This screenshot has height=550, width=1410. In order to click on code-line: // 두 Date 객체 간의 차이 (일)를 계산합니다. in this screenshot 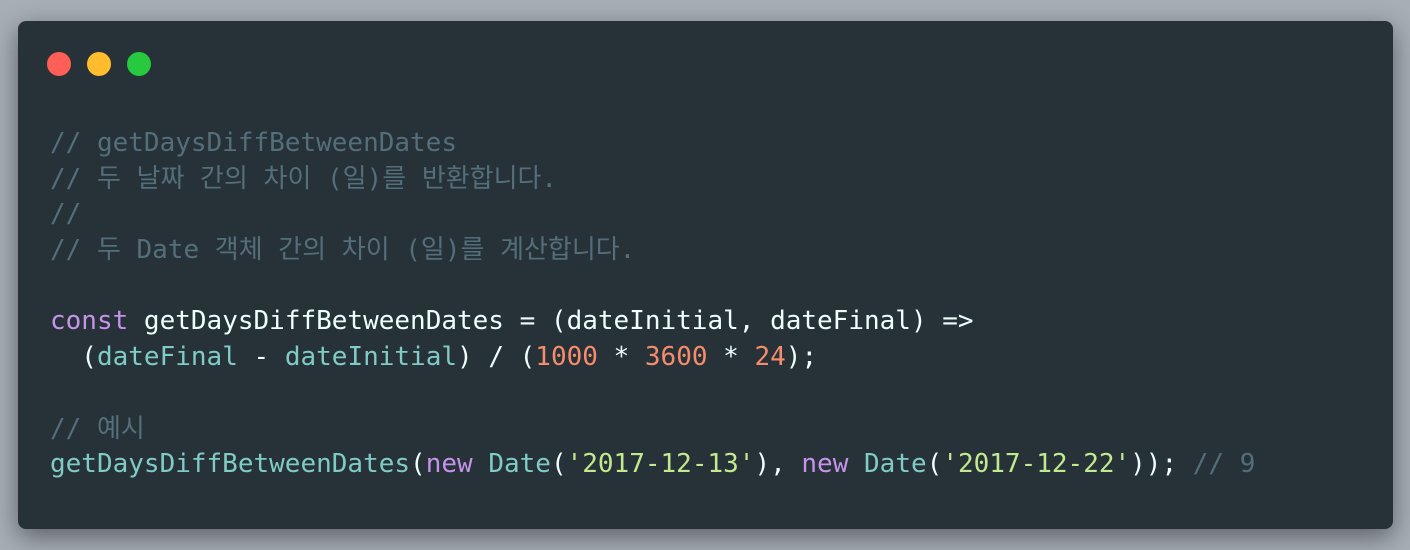, I will do `click(652, 251)`.